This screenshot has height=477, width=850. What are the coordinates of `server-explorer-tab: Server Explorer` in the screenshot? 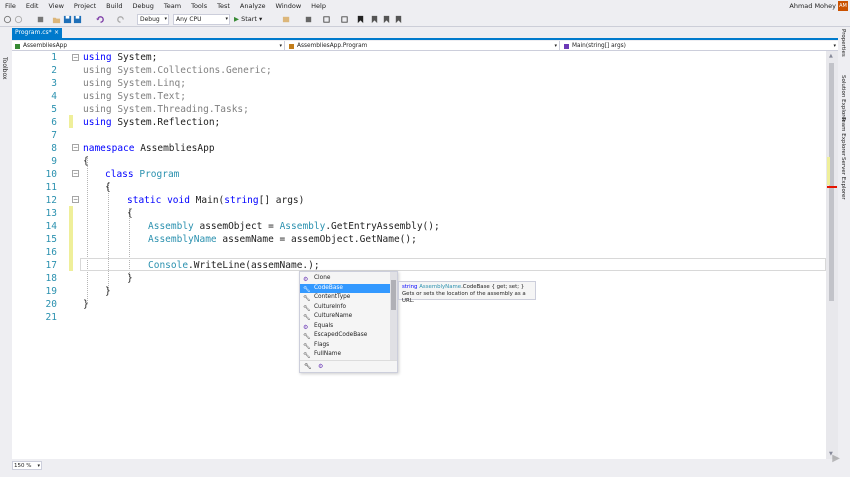 It's located at (843, 178).